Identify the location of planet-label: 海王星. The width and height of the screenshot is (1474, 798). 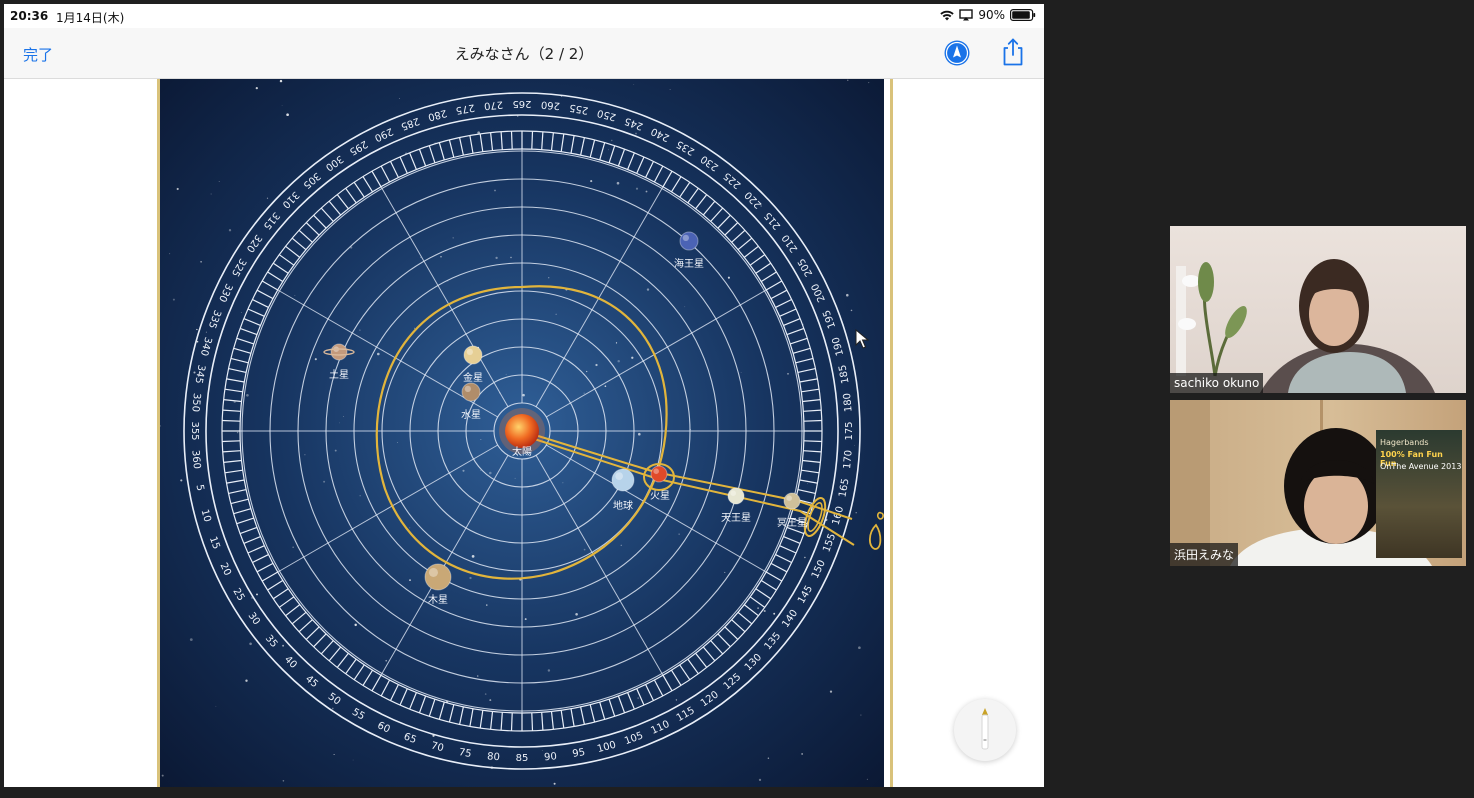
(689, 263).